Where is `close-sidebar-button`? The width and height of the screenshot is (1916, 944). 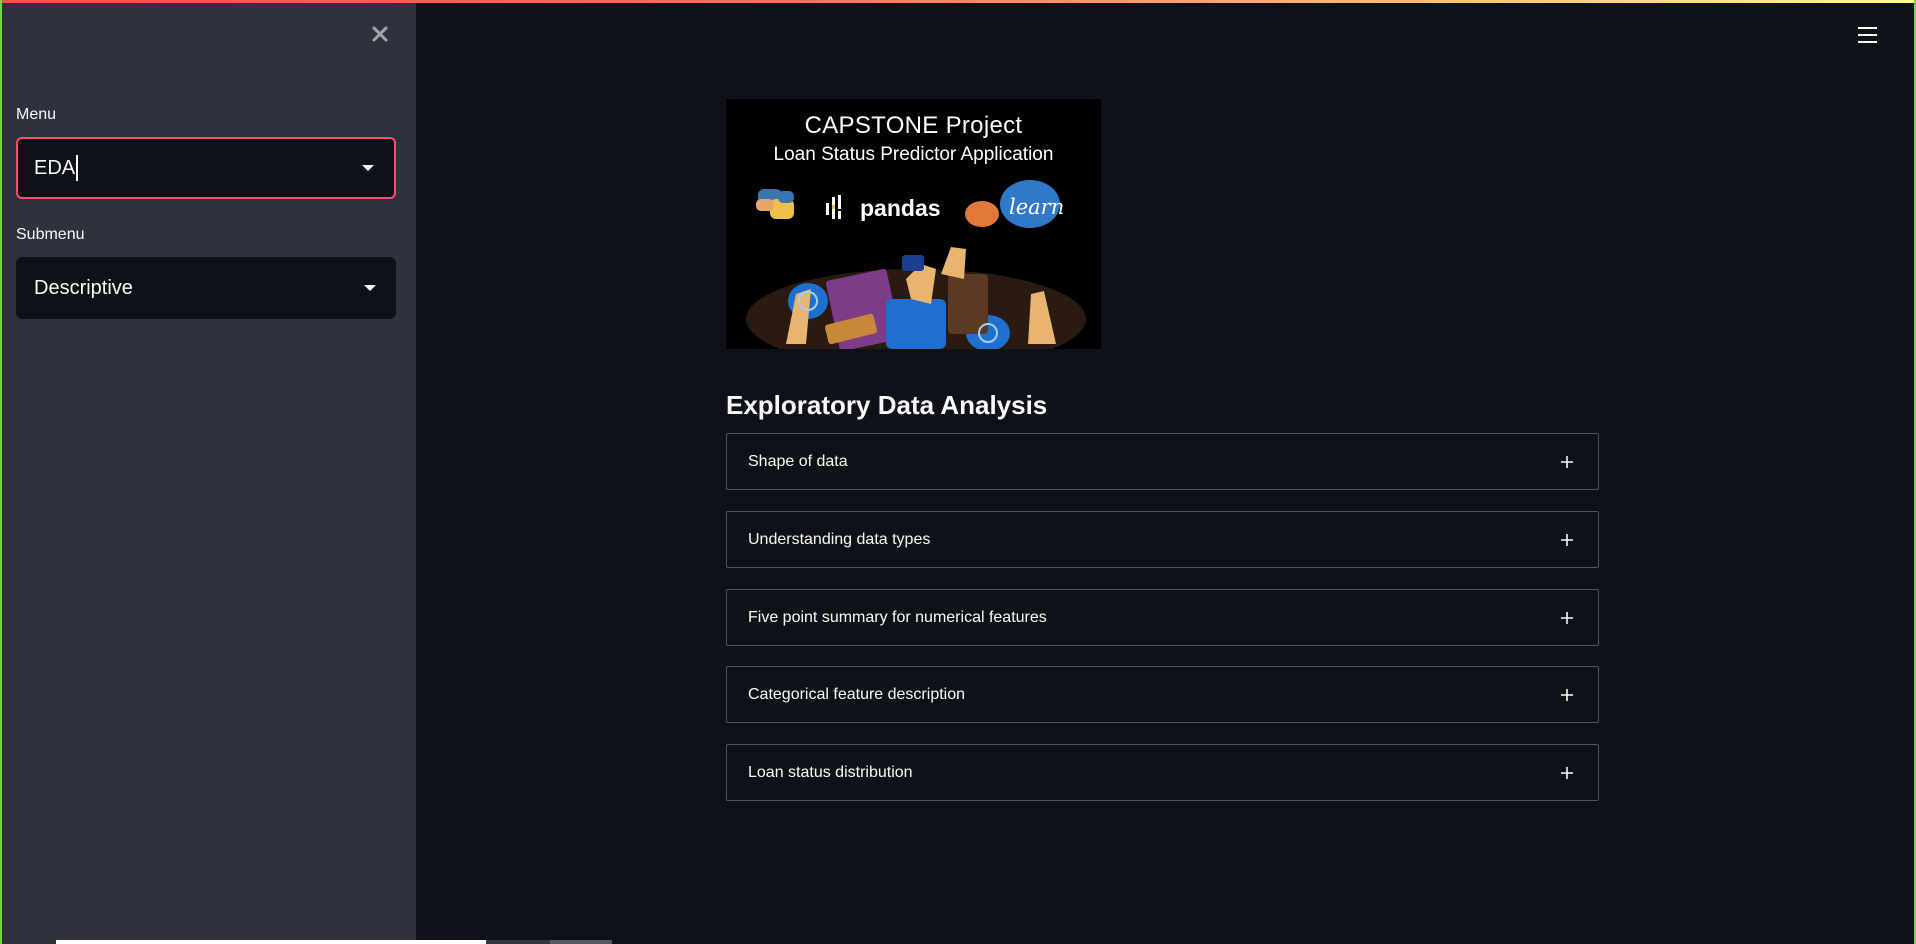
close-sidebar-button is located at coordinates (380, 34).